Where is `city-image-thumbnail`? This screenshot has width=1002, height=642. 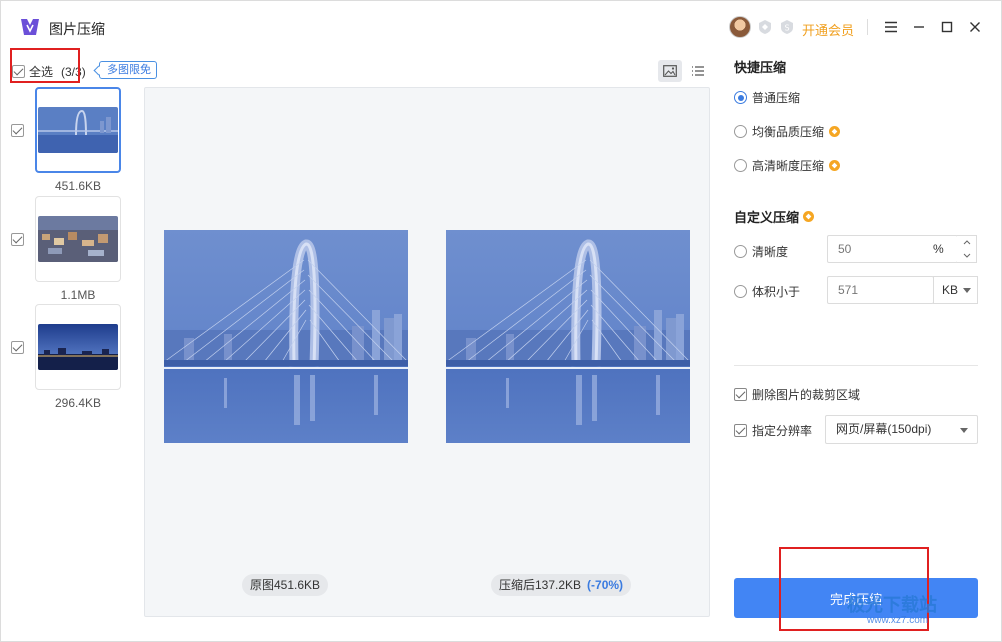 city-image-thumbnail is located at coordinates (78, 239).